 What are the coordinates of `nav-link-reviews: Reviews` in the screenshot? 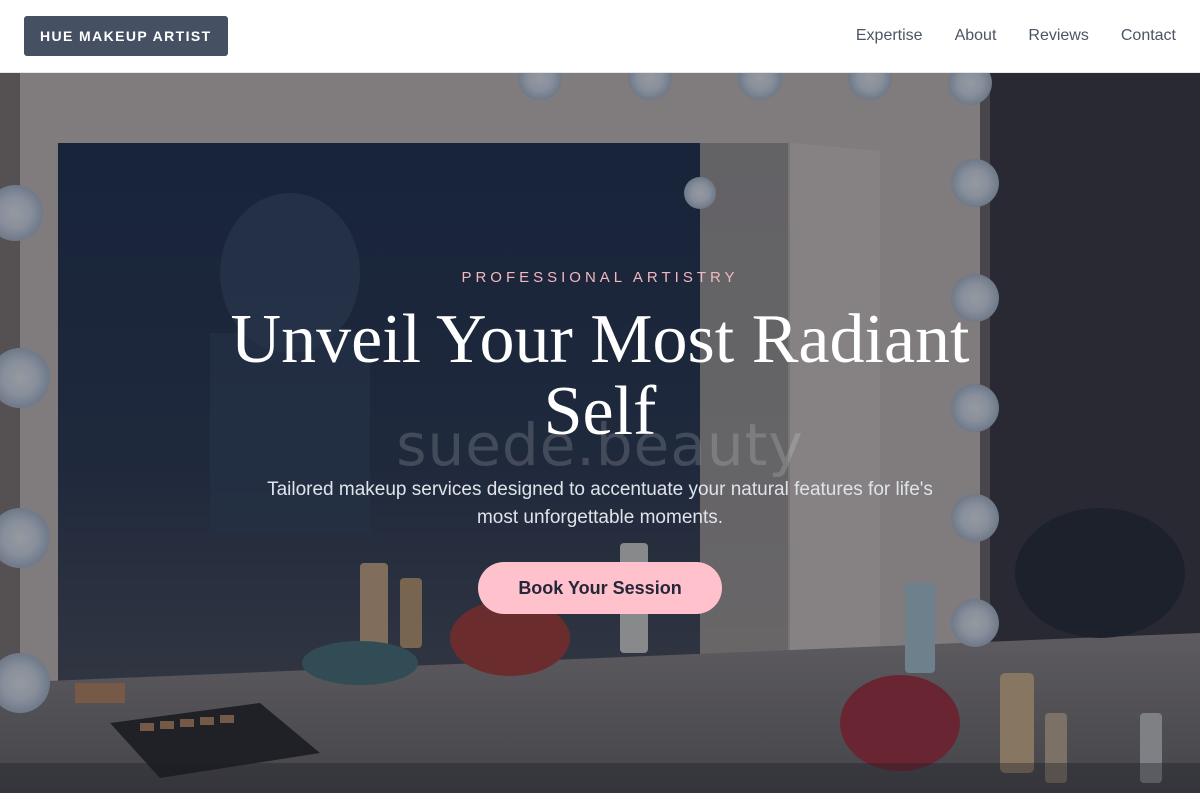 It's located at (1058, 36).